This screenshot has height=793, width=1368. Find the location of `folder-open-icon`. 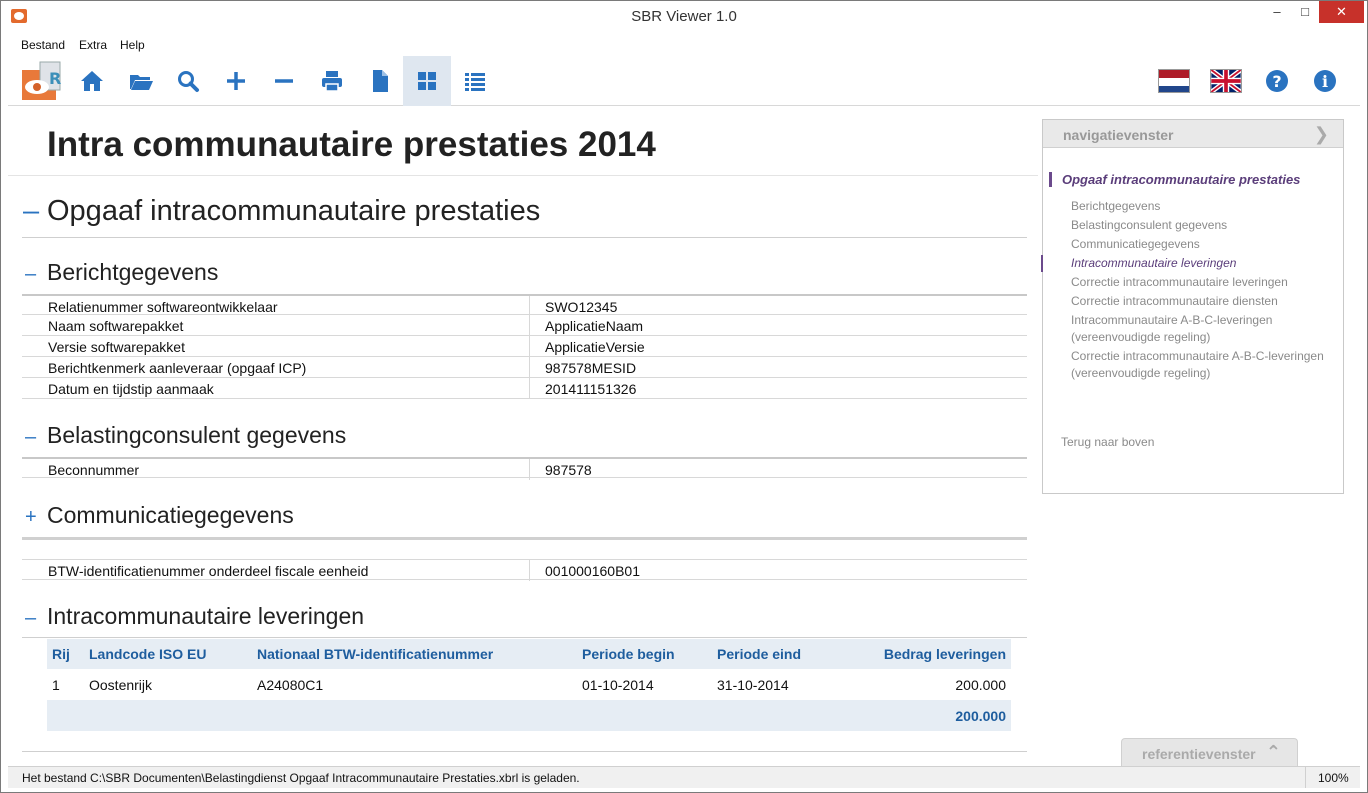

folder-open-icon is located at coordinates (141, 82).